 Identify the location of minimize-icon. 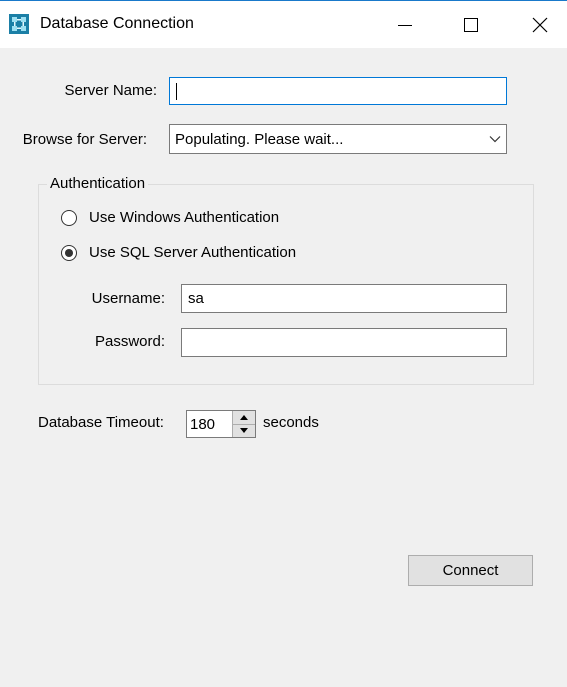
(405, 25).